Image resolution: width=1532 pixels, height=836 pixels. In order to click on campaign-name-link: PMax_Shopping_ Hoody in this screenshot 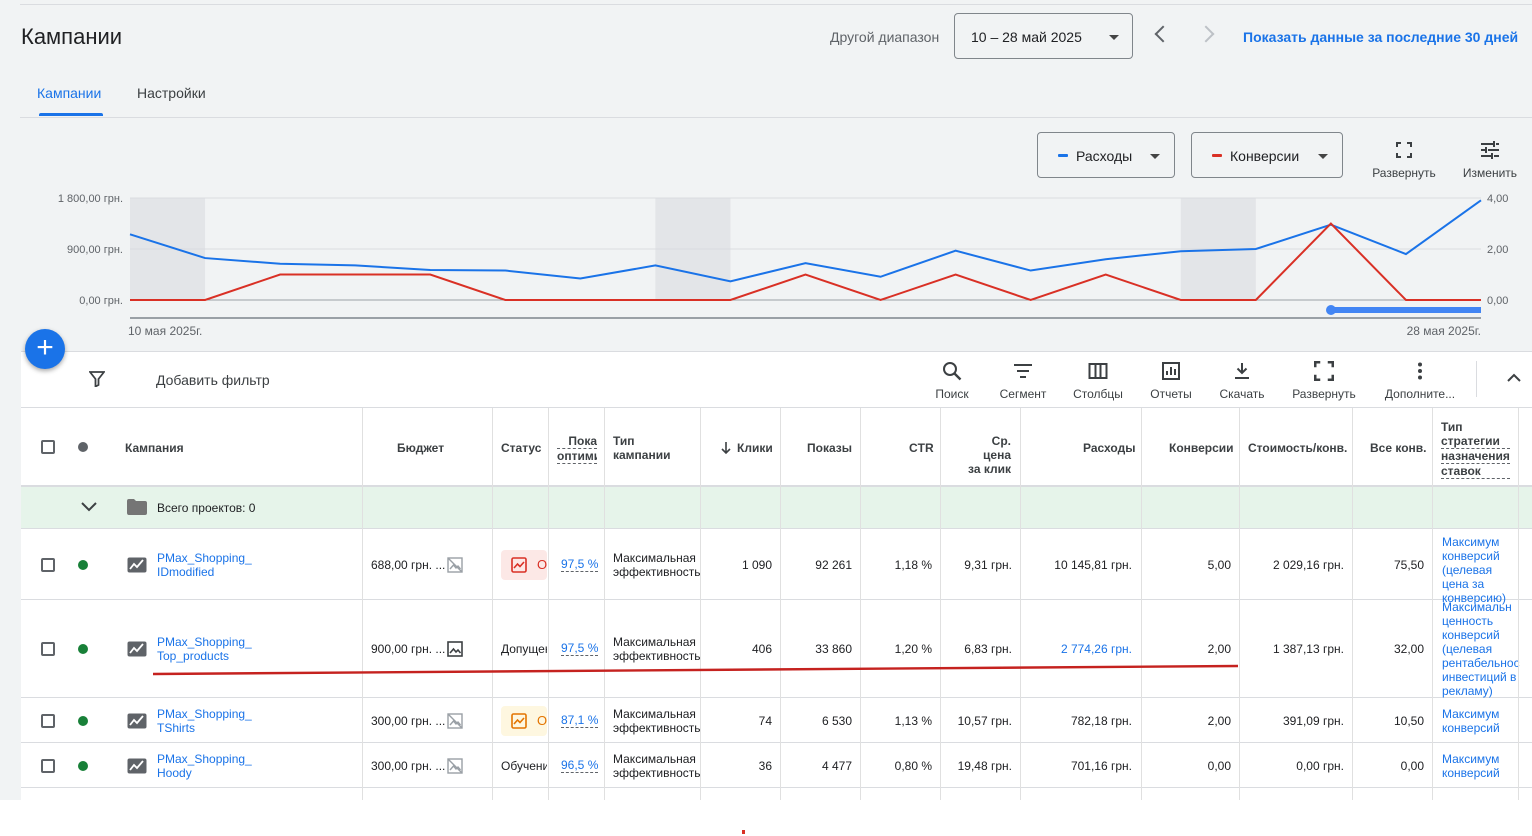, I will do `click(204, 766)`.